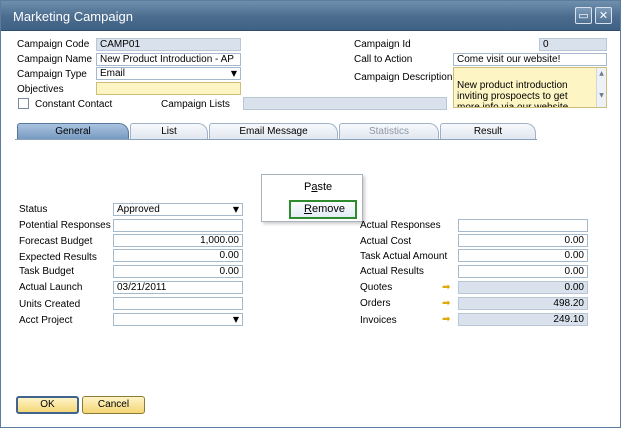 Image resolution: width=621 pixels, height=428 pixels. Describe the element at coordinates (50, 304) in the screenshot. I see `units-created-label: Units Created` at that location.